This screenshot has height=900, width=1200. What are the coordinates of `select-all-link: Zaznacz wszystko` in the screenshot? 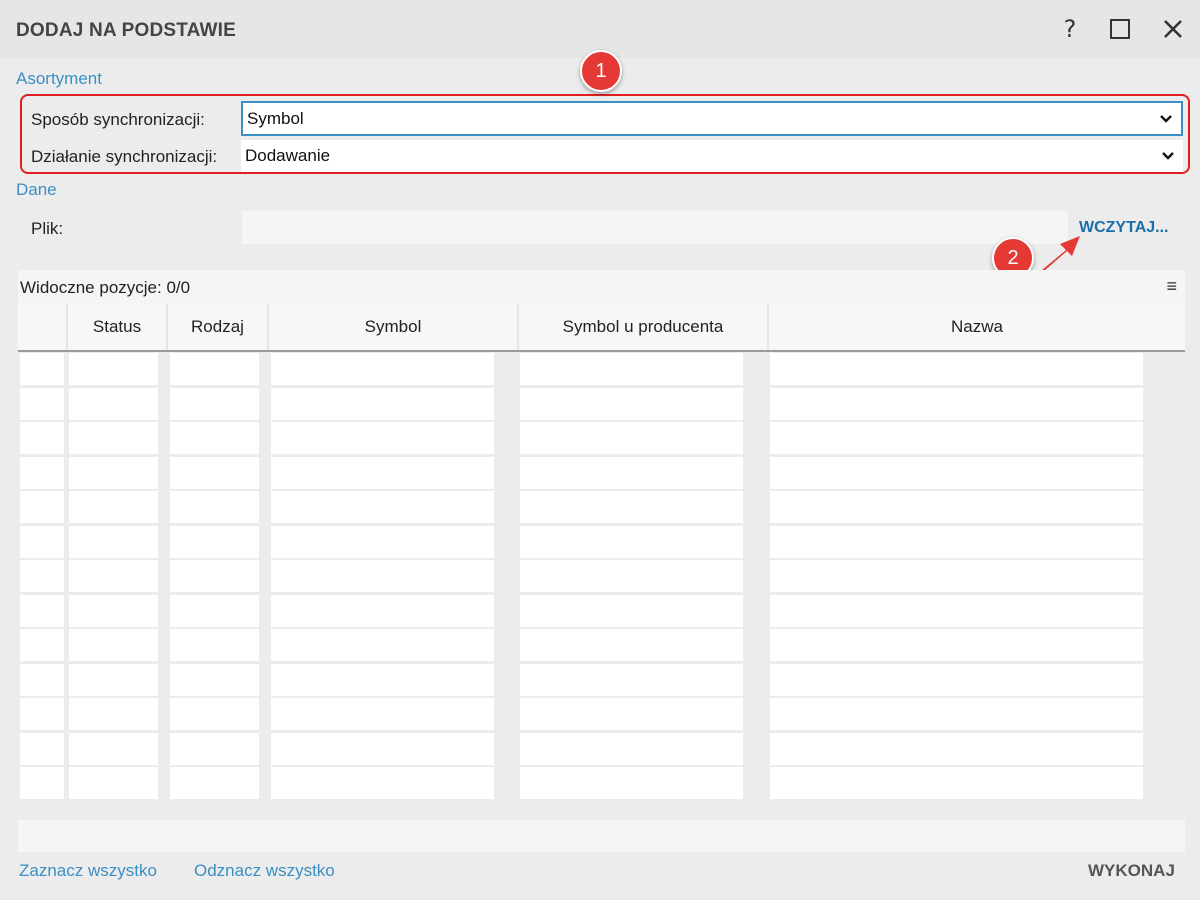 It's located at (88, 871).